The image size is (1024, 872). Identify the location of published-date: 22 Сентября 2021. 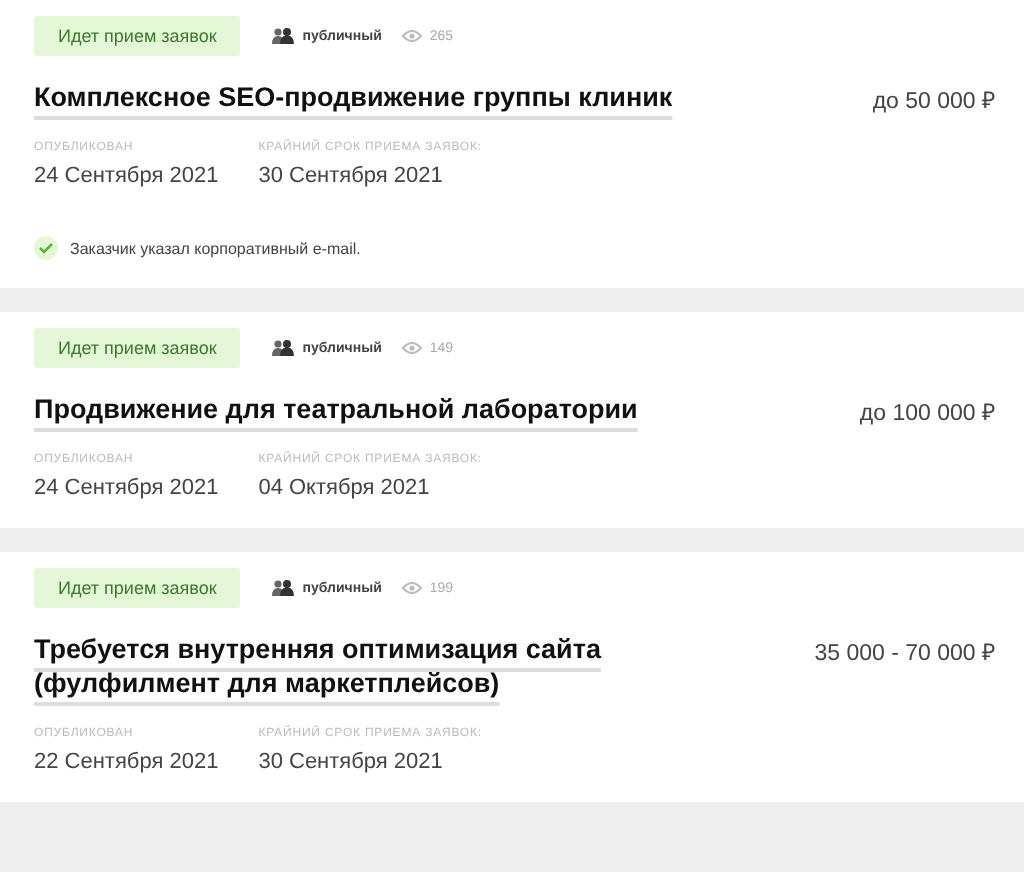
(126, 762).